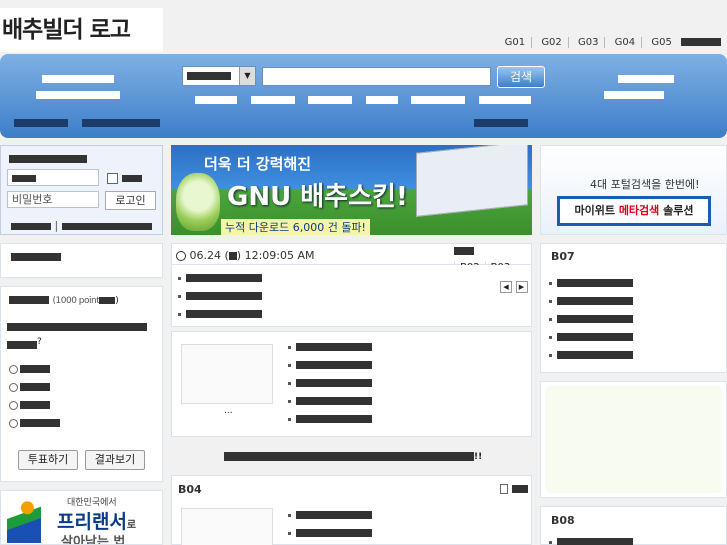  What do you see at coordinates (351, 296) in the screenshot?
I see `board-list-1: ◀ ▶` at bounding box center [351, 296].